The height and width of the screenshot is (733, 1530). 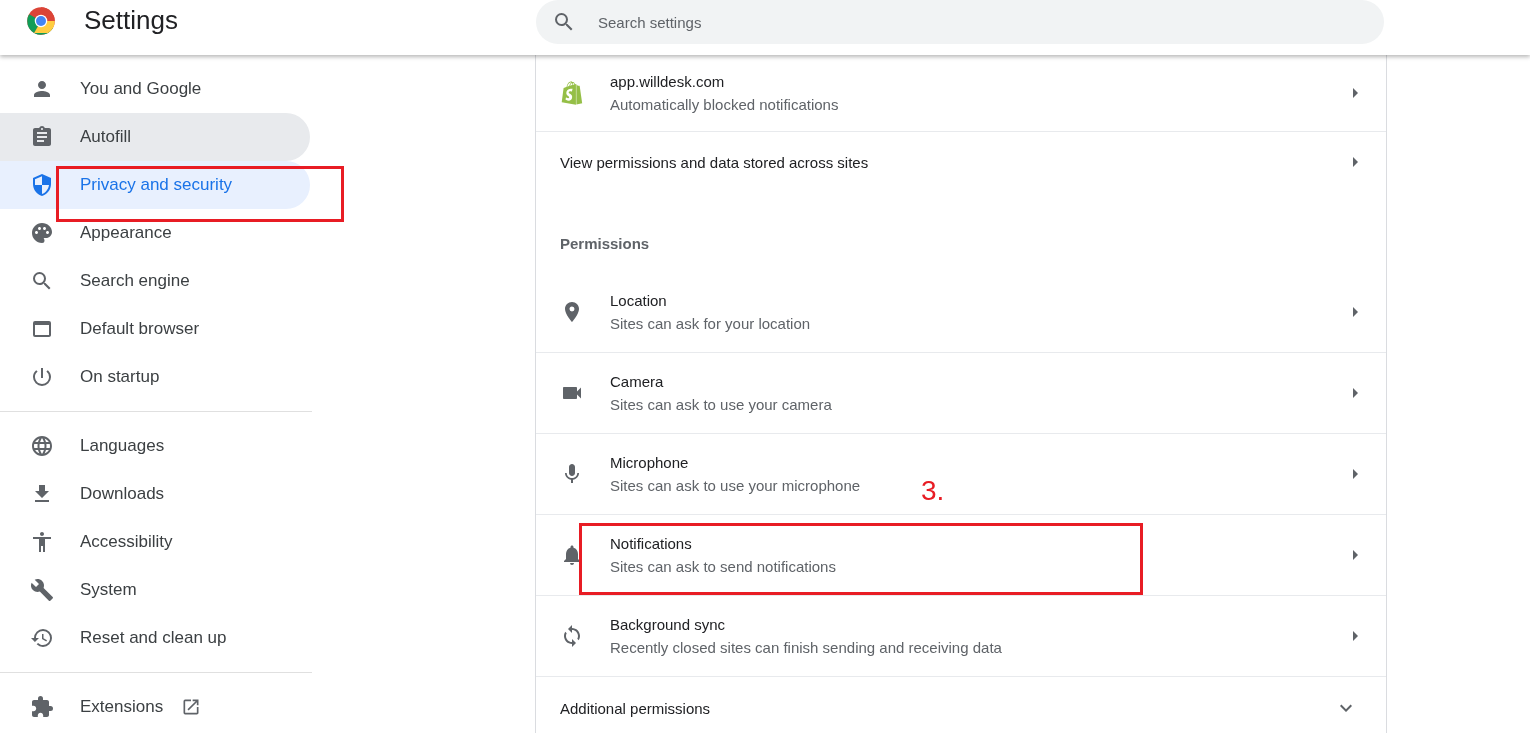 I want to click on sidebar-item: Accessibility, so click(x=155, y=542).